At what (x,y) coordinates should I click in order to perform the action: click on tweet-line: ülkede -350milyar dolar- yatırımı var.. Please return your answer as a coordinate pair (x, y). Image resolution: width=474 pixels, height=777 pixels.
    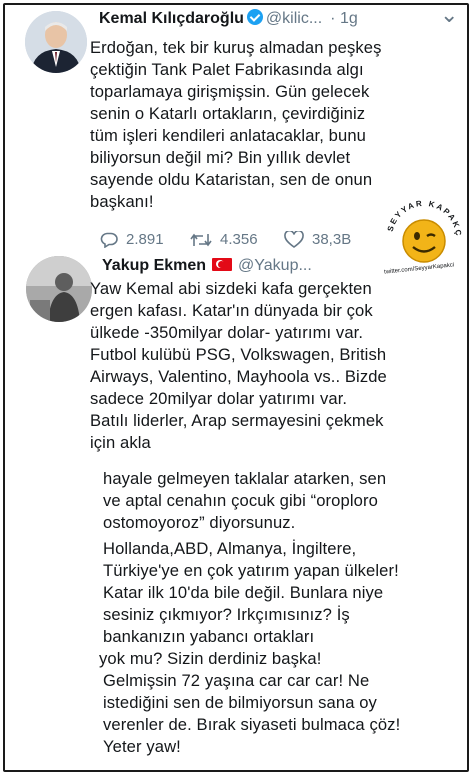
    Looking at the image, I should click on (227, 332).